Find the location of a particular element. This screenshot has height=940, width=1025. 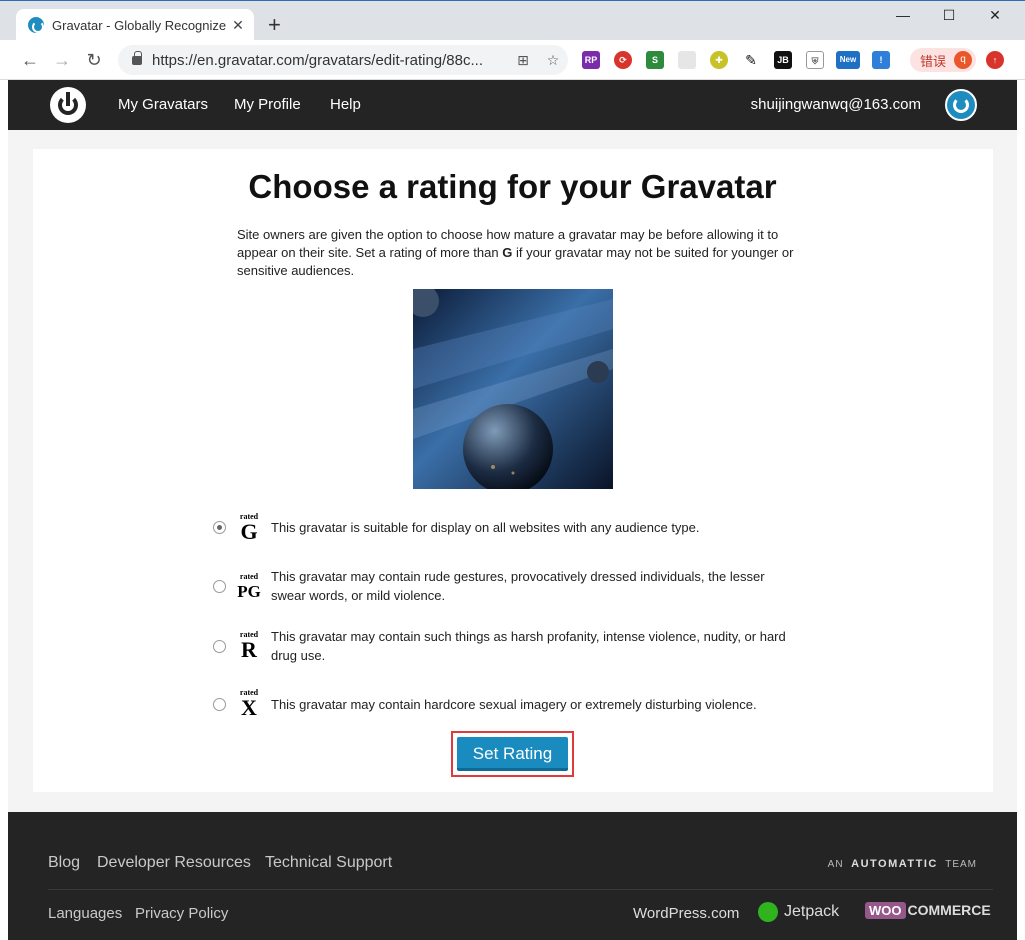

set-rating-highlight: Set Rating is located at coordinates (512, 754).